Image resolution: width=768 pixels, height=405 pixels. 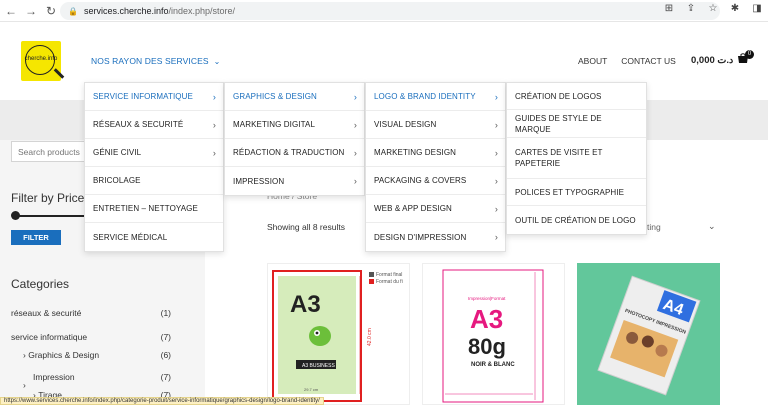 What do you see at coordinates (64, 355) in the screenshot?
I see `category-label: Graphics & Design` at bounding box center [64, 355].